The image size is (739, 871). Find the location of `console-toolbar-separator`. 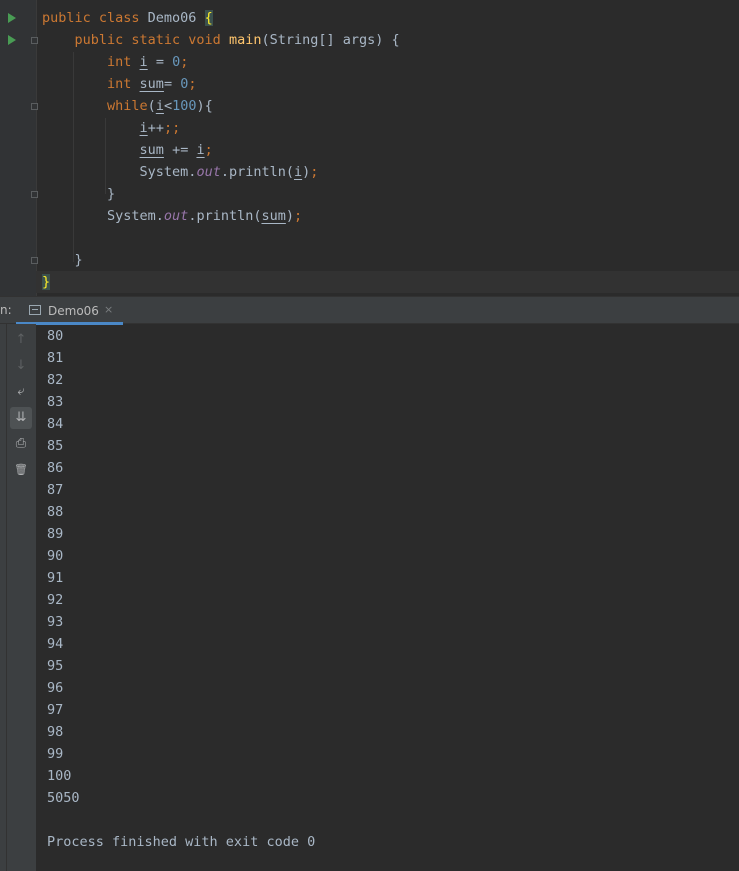

console-toolbar-separator is located at coordinates (6, 597).